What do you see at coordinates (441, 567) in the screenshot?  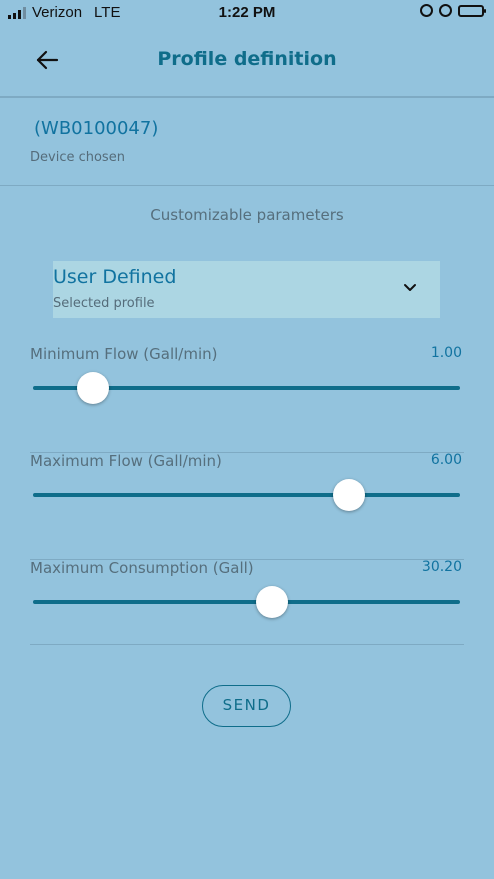 I see `param-value: 30.20` at bounding box center [441, 567].